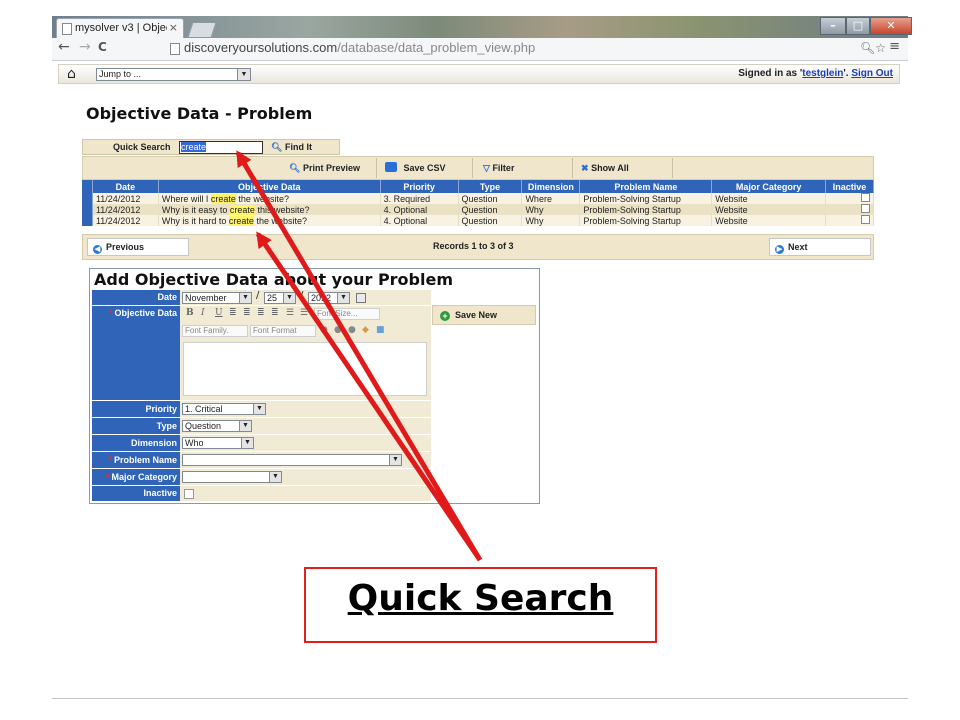  Describe the element at coordinates (768, 186) in the screenshot. I see `column-header: Major Category` at that location.